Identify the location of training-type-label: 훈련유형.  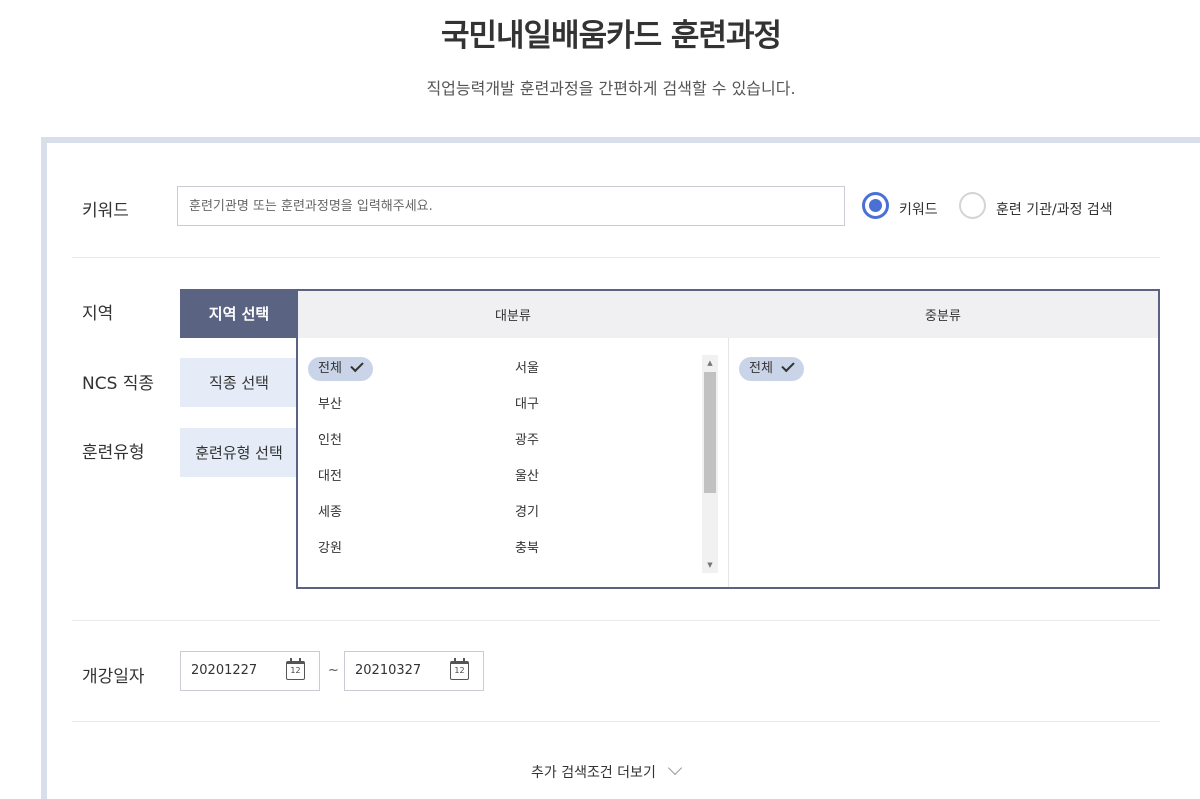
(113, 453).